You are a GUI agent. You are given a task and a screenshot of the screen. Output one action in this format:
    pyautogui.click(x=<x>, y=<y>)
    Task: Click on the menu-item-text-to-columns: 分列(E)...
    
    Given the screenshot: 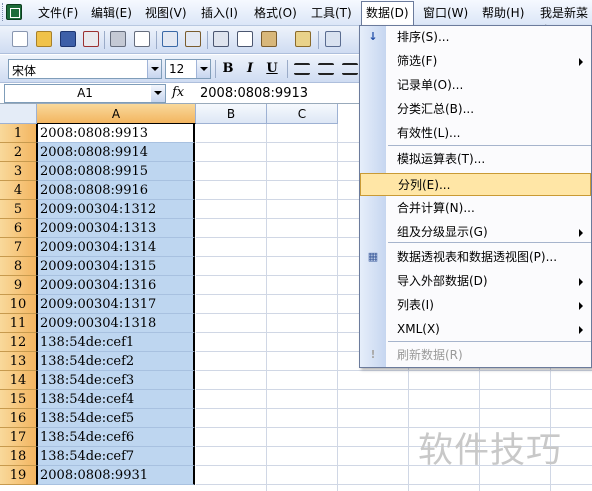 What is the action you would take?
    pyautogui.click(x=475, y=184)
    